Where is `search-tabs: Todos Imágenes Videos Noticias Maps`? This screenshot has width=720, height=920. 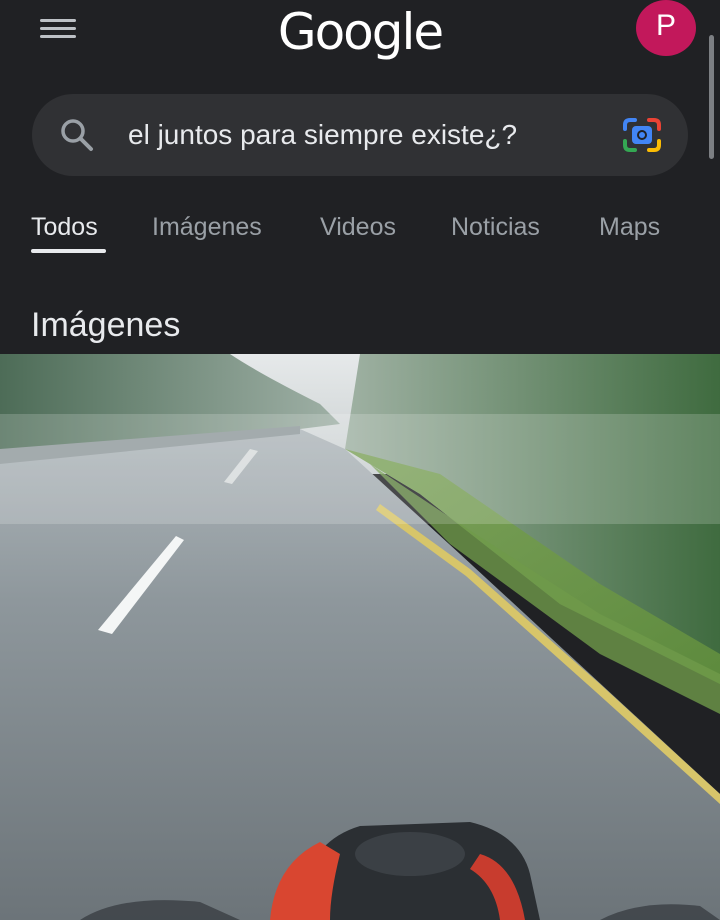 search-tabs: Todos Imágenes Videos Noticias Maps is located at coordinates (360, 230).